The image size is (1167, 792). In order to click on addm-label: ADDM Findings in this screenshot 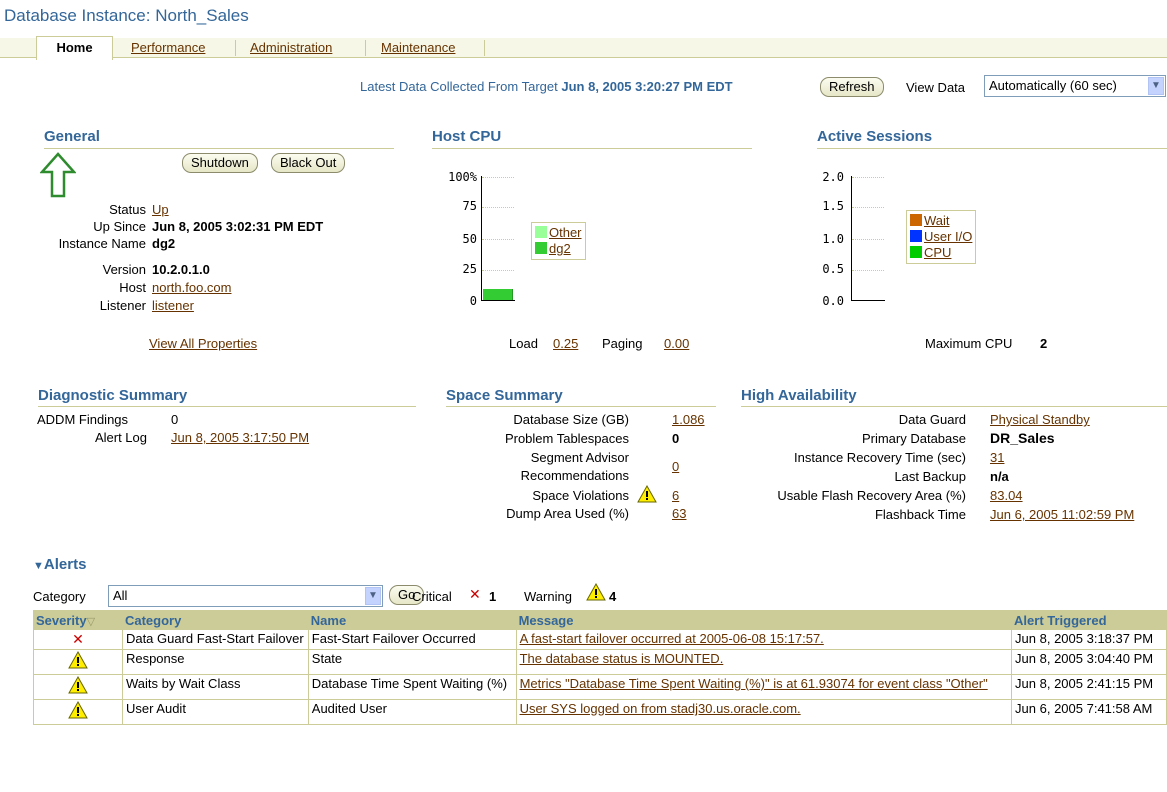, I will do `click(83, 419)`.